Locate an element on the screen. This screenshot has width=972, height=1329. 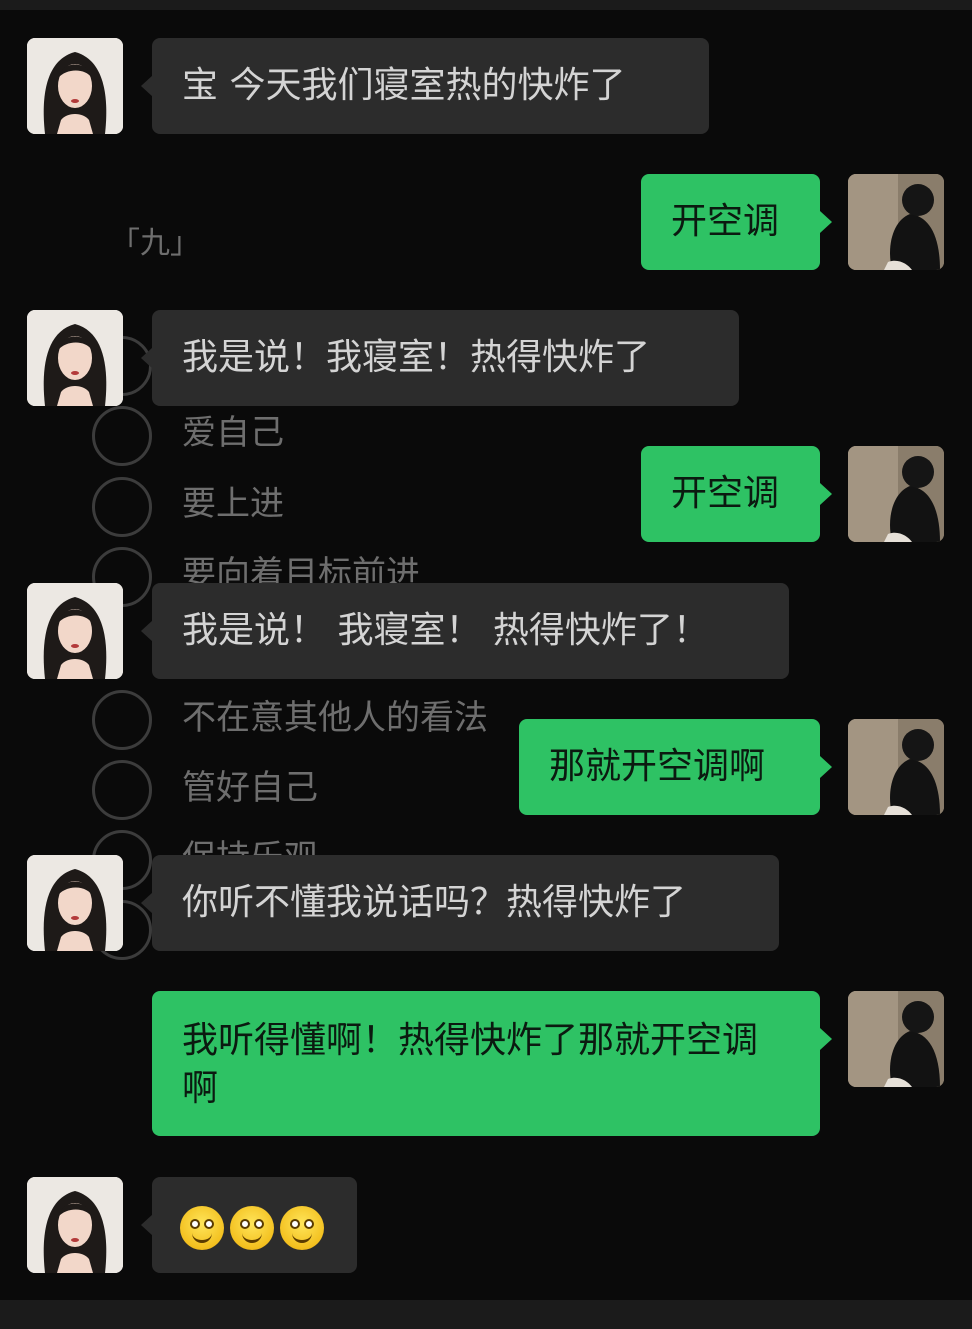
ghost-heading: 「九」 is located at coordinates (155, 243).